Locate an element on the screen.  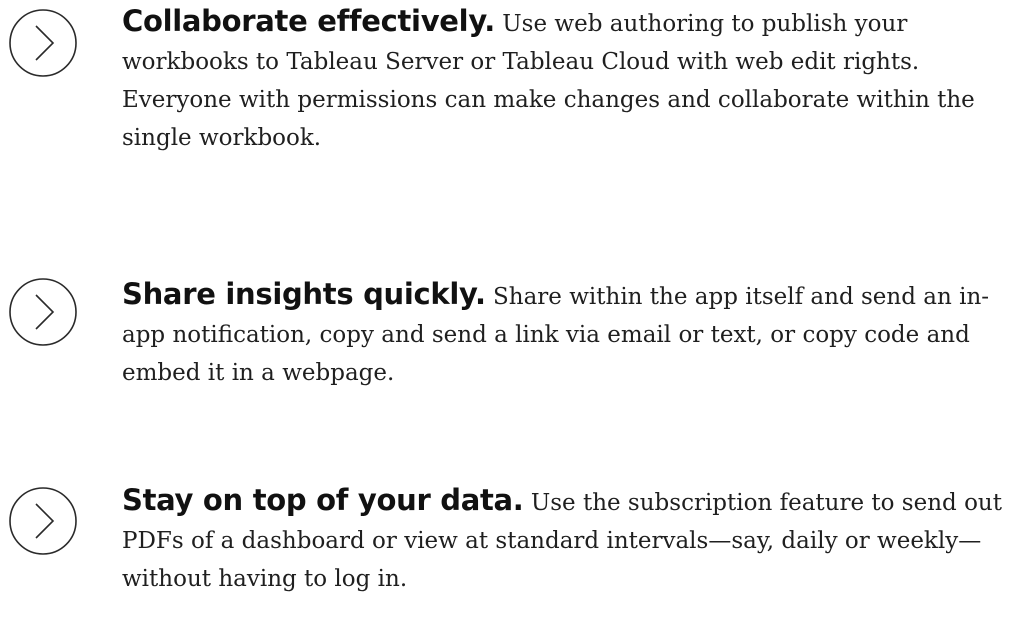
feature-heading: Collaborate effectively. is located at coordinates (308, 21).